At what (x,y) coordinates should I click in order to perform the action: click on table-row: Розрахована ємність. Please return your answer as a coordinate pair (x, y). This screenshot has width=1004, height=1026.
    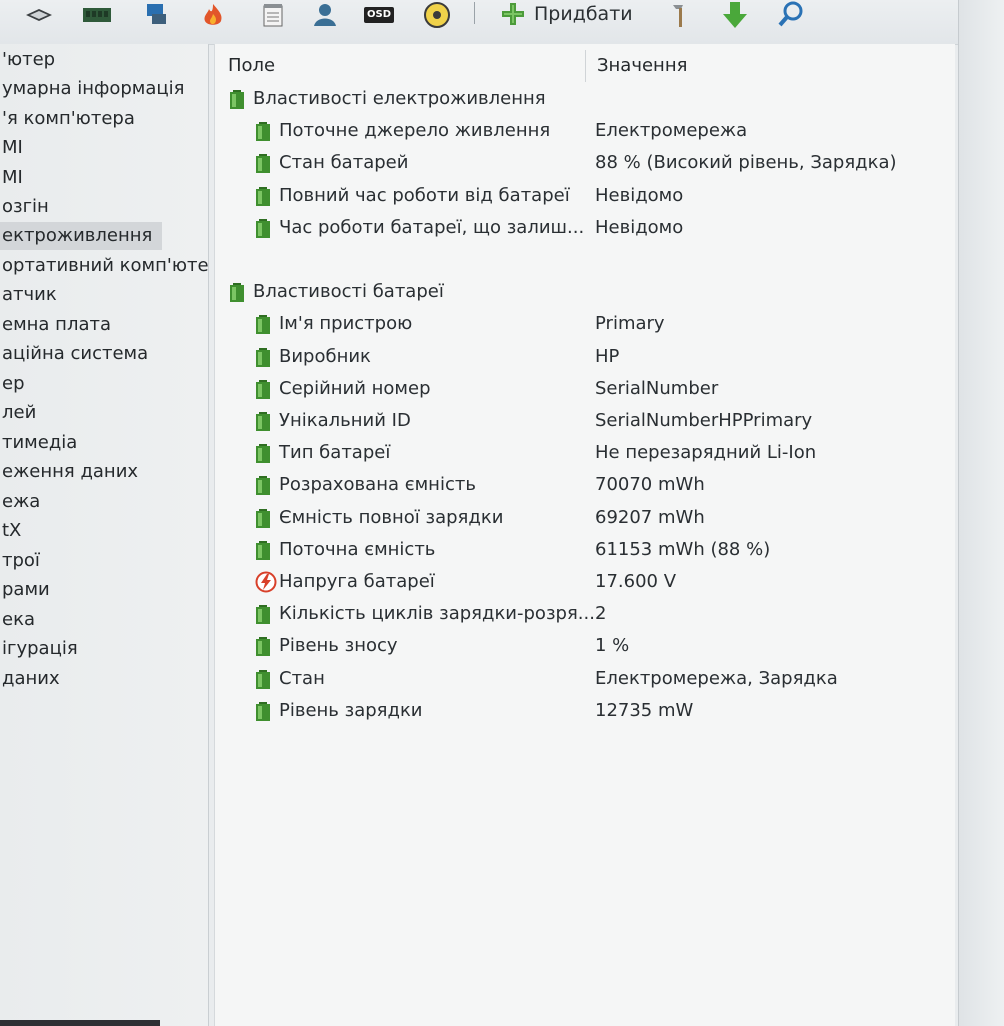
    Looking at the image, I should click on (365, 485).